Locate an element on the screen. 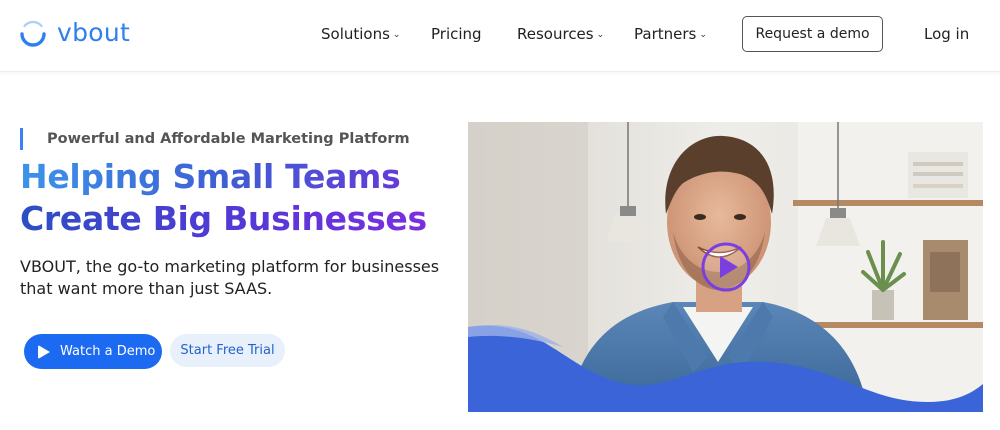  nav-item-label: Partners is located at coordinates (665, 34).